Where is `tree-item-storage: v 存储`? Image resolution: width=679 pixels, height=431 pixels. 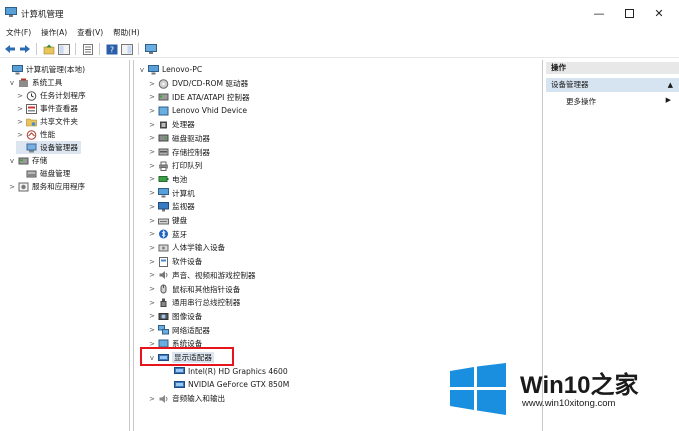 tree-item-storage: v 存储 is located at coordinates (27, 160).